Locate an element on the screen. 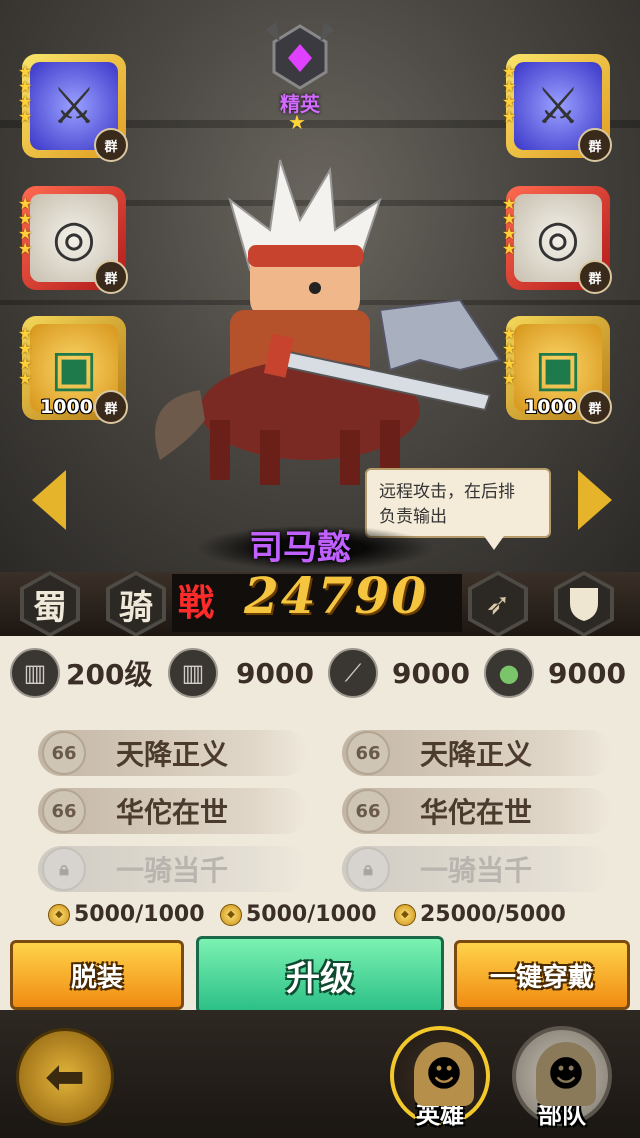 This screenshot has height=1138, width=640. equip-slot-left-1: ⚔ ★ ★ ★ ★ 群 is located at coordinates (73, 108).